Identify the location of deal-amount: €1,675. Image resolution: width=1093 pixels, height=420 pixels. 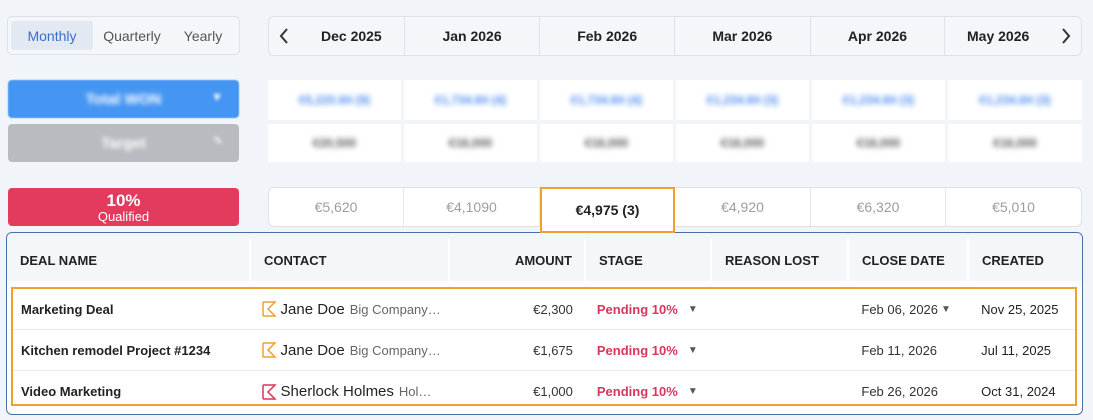
(553, 350).